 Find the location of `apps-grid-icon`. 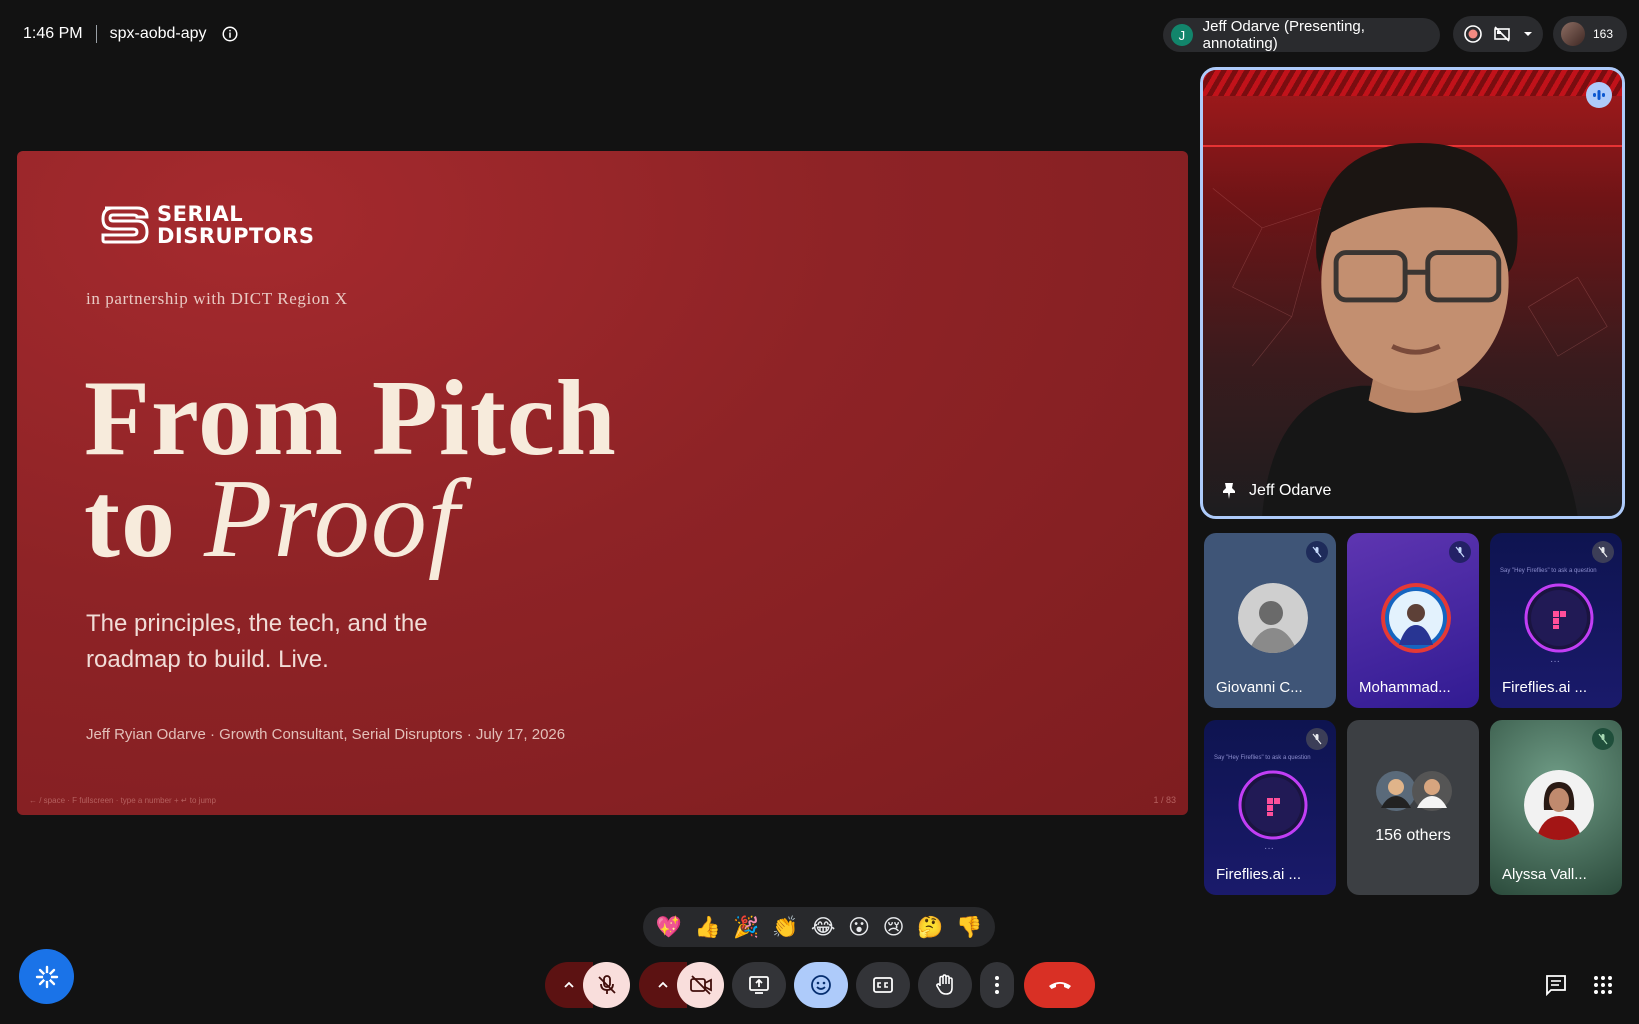

apps-grid-icon is located at coordinates (1603, 985).